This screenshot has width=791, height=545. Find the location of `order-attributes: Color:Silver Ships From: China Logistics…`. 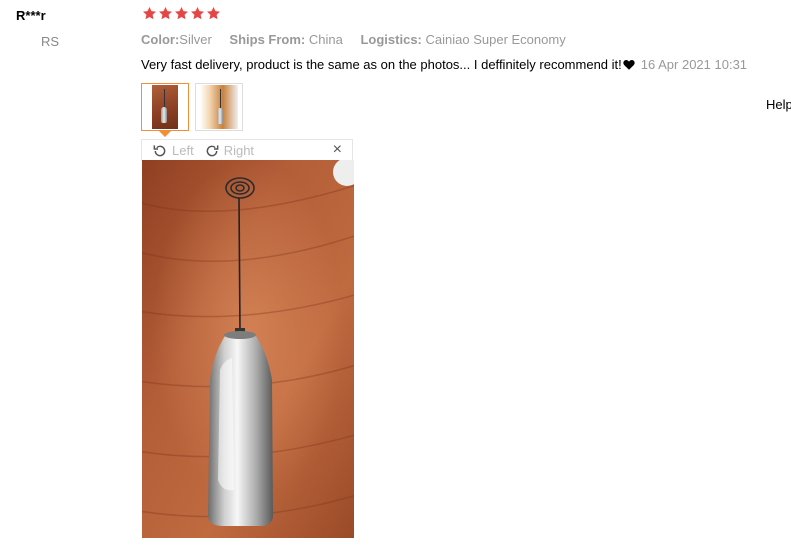

order-attributes: Color:Silver Ships From: China Logistics… is located at coordinates (360, 39).